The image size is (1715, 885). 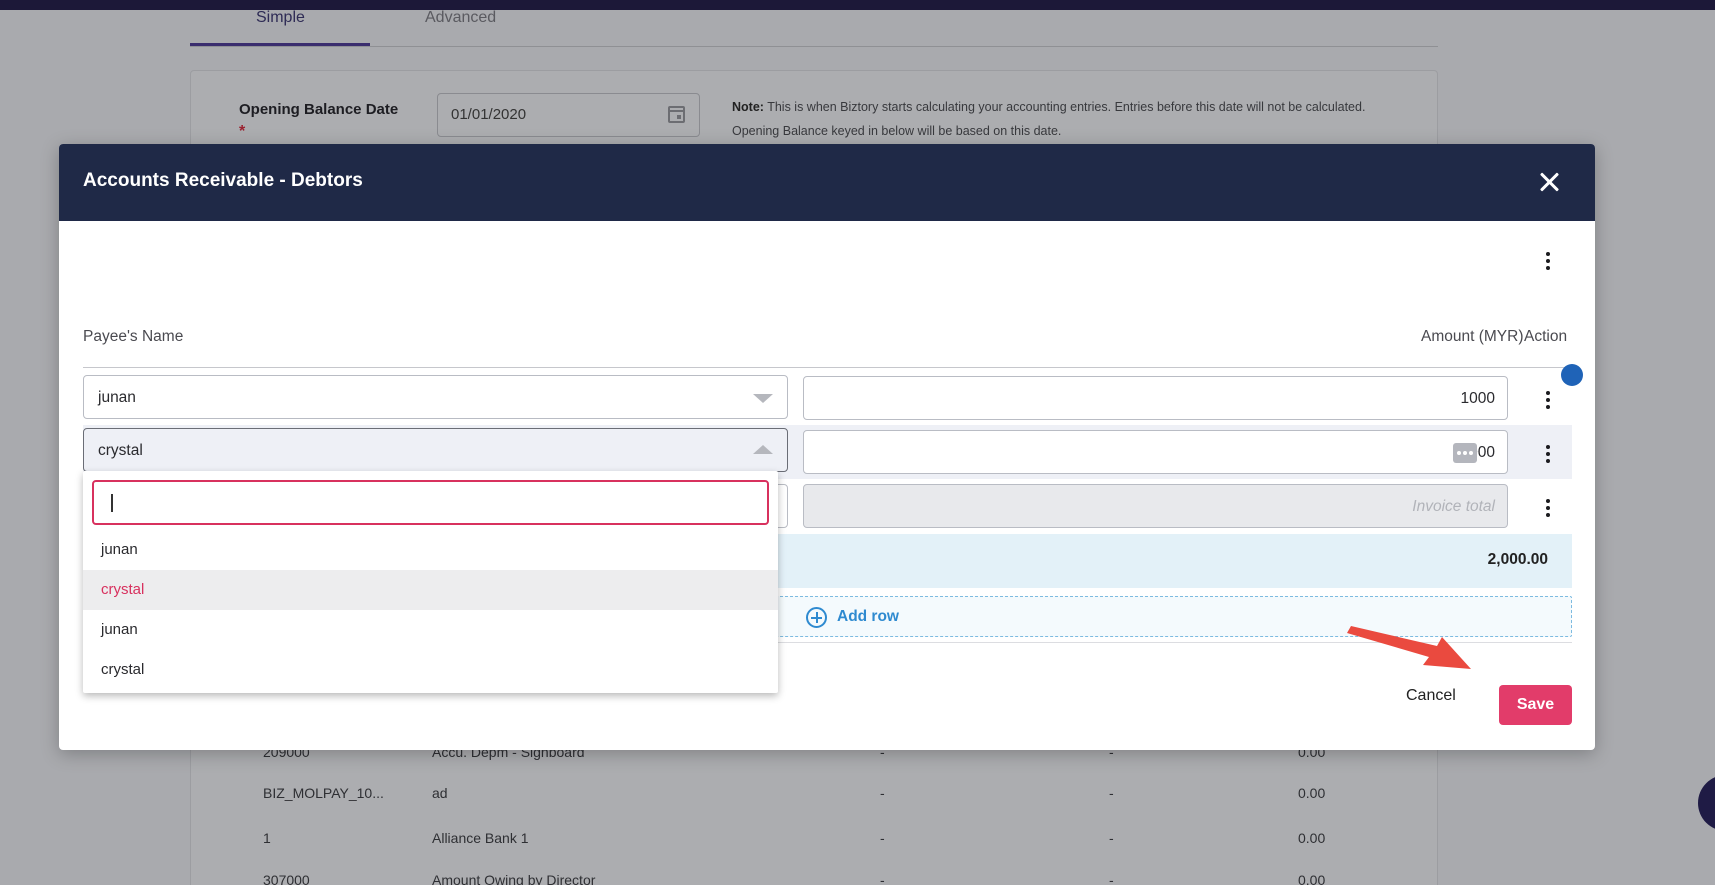 What do you see at coordinates (748, 107) in the screenshot?
I see `note-prefix: Note:` at bounding box center [748, 107].